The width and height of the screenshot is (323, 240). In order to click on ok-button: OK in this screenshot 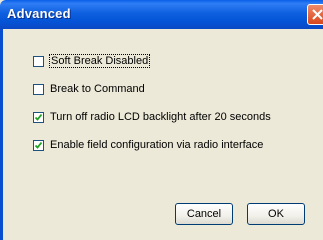, I will do `click(276, 214)`.